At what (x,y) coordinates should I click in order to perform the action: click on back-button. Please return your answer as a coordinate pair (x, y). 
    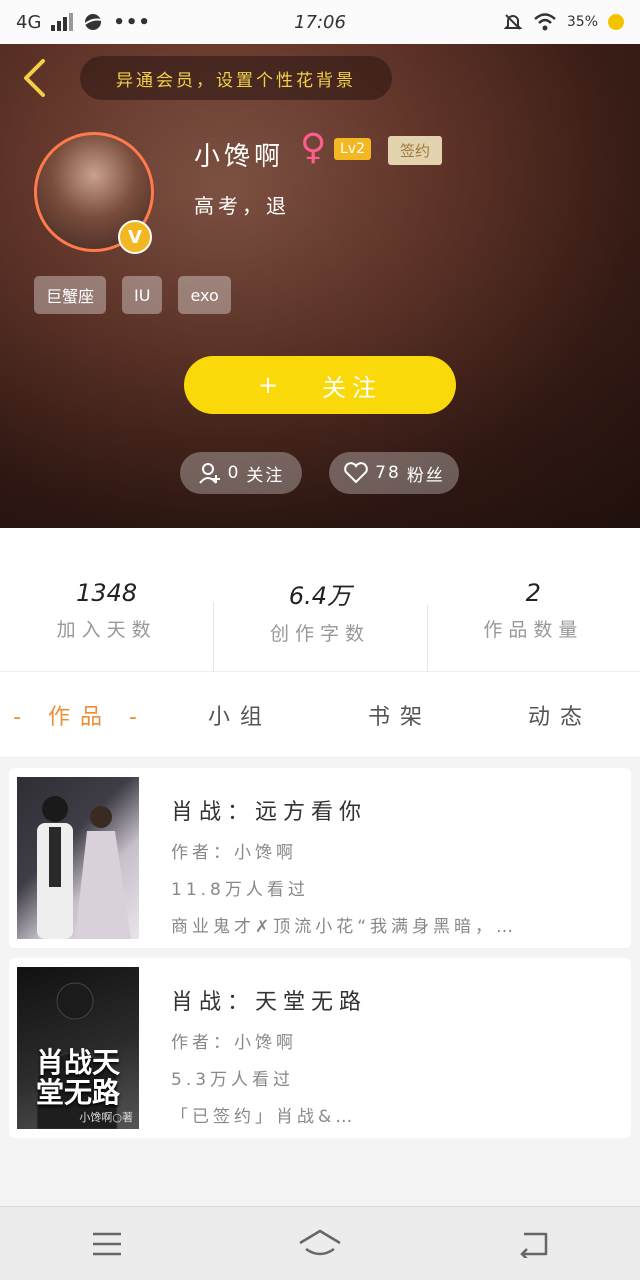
    Looking at the image, I should click on (34, 78).